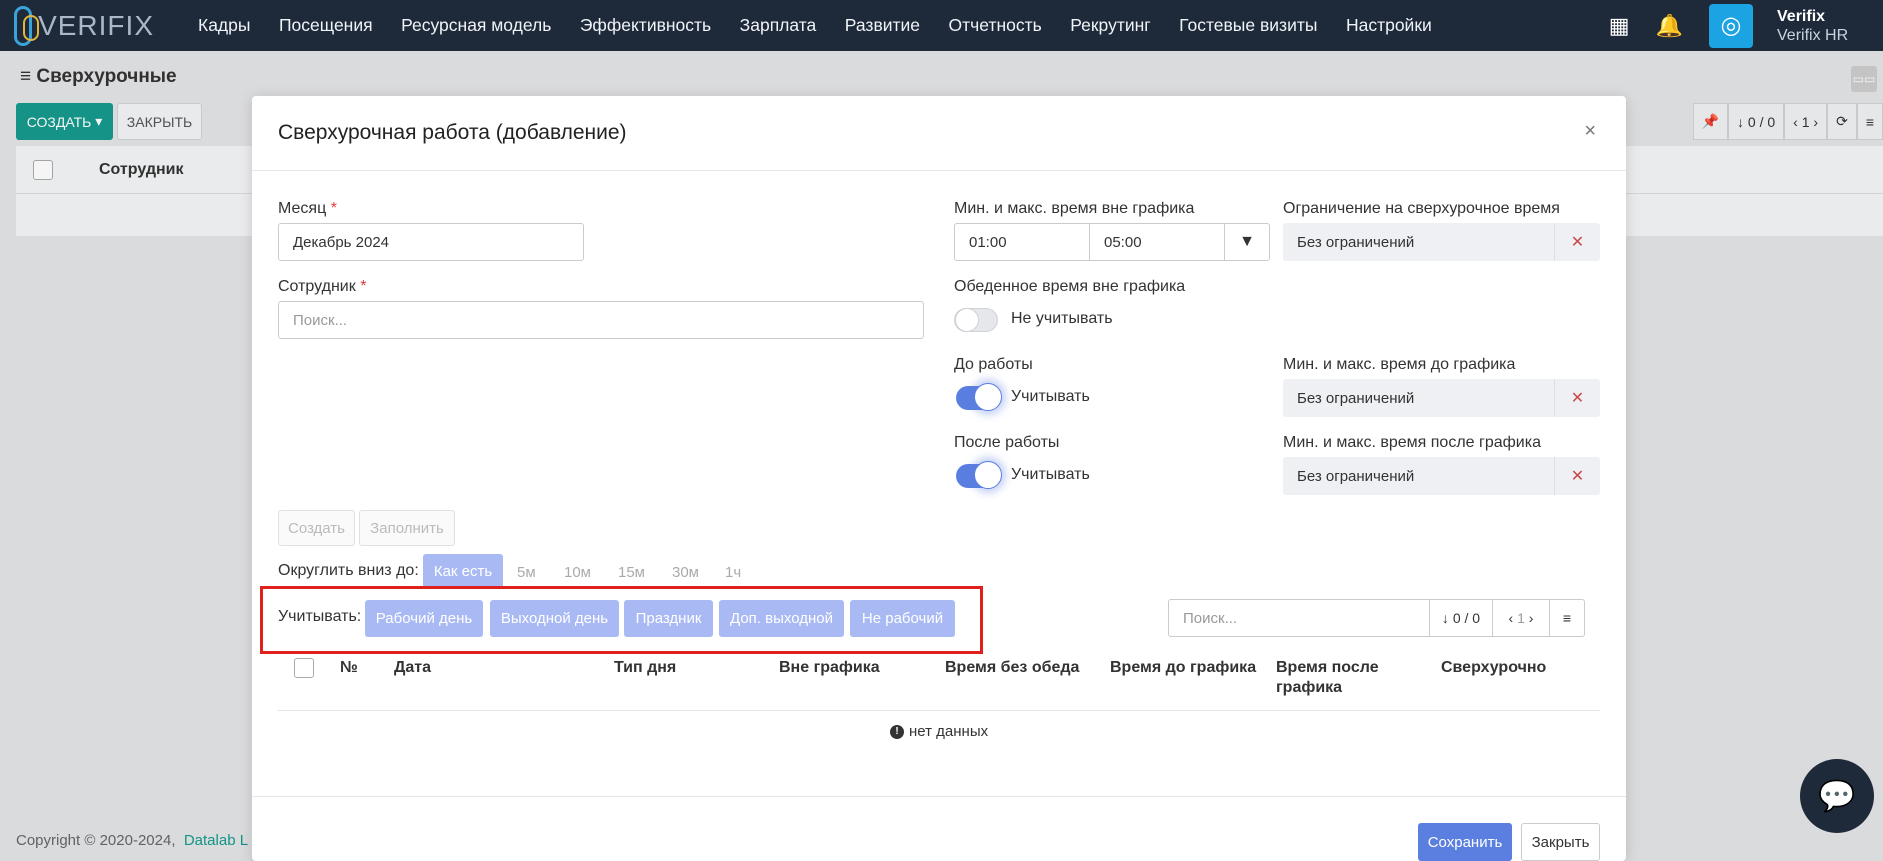 The image size is (1883, 861). I want to click on chip-non-working: Не рабочий, so click(902, 618).